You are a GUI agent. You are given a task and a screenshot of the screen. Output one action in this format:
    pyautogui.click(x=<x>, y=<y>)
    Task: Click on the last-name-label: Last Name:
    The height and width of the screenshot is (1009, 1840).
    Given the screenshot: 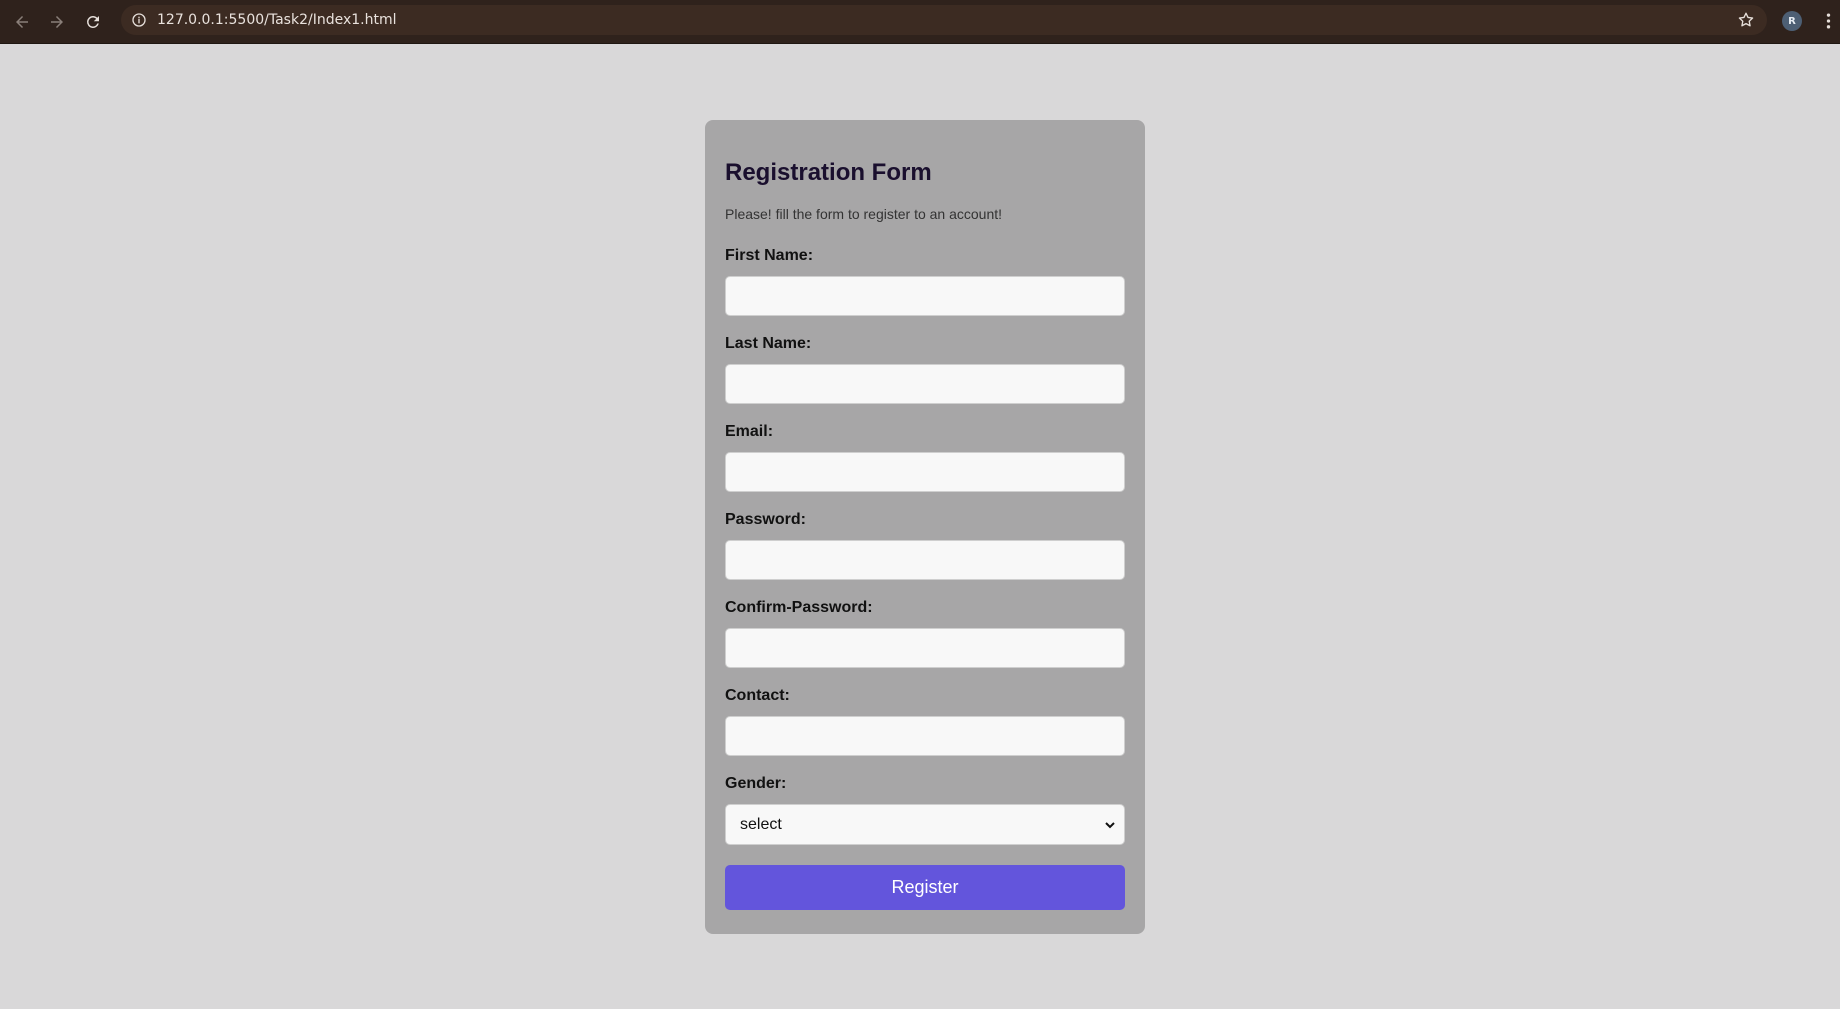 What is the action you would take?
    pyautogui.click(x=768, y=343)
    